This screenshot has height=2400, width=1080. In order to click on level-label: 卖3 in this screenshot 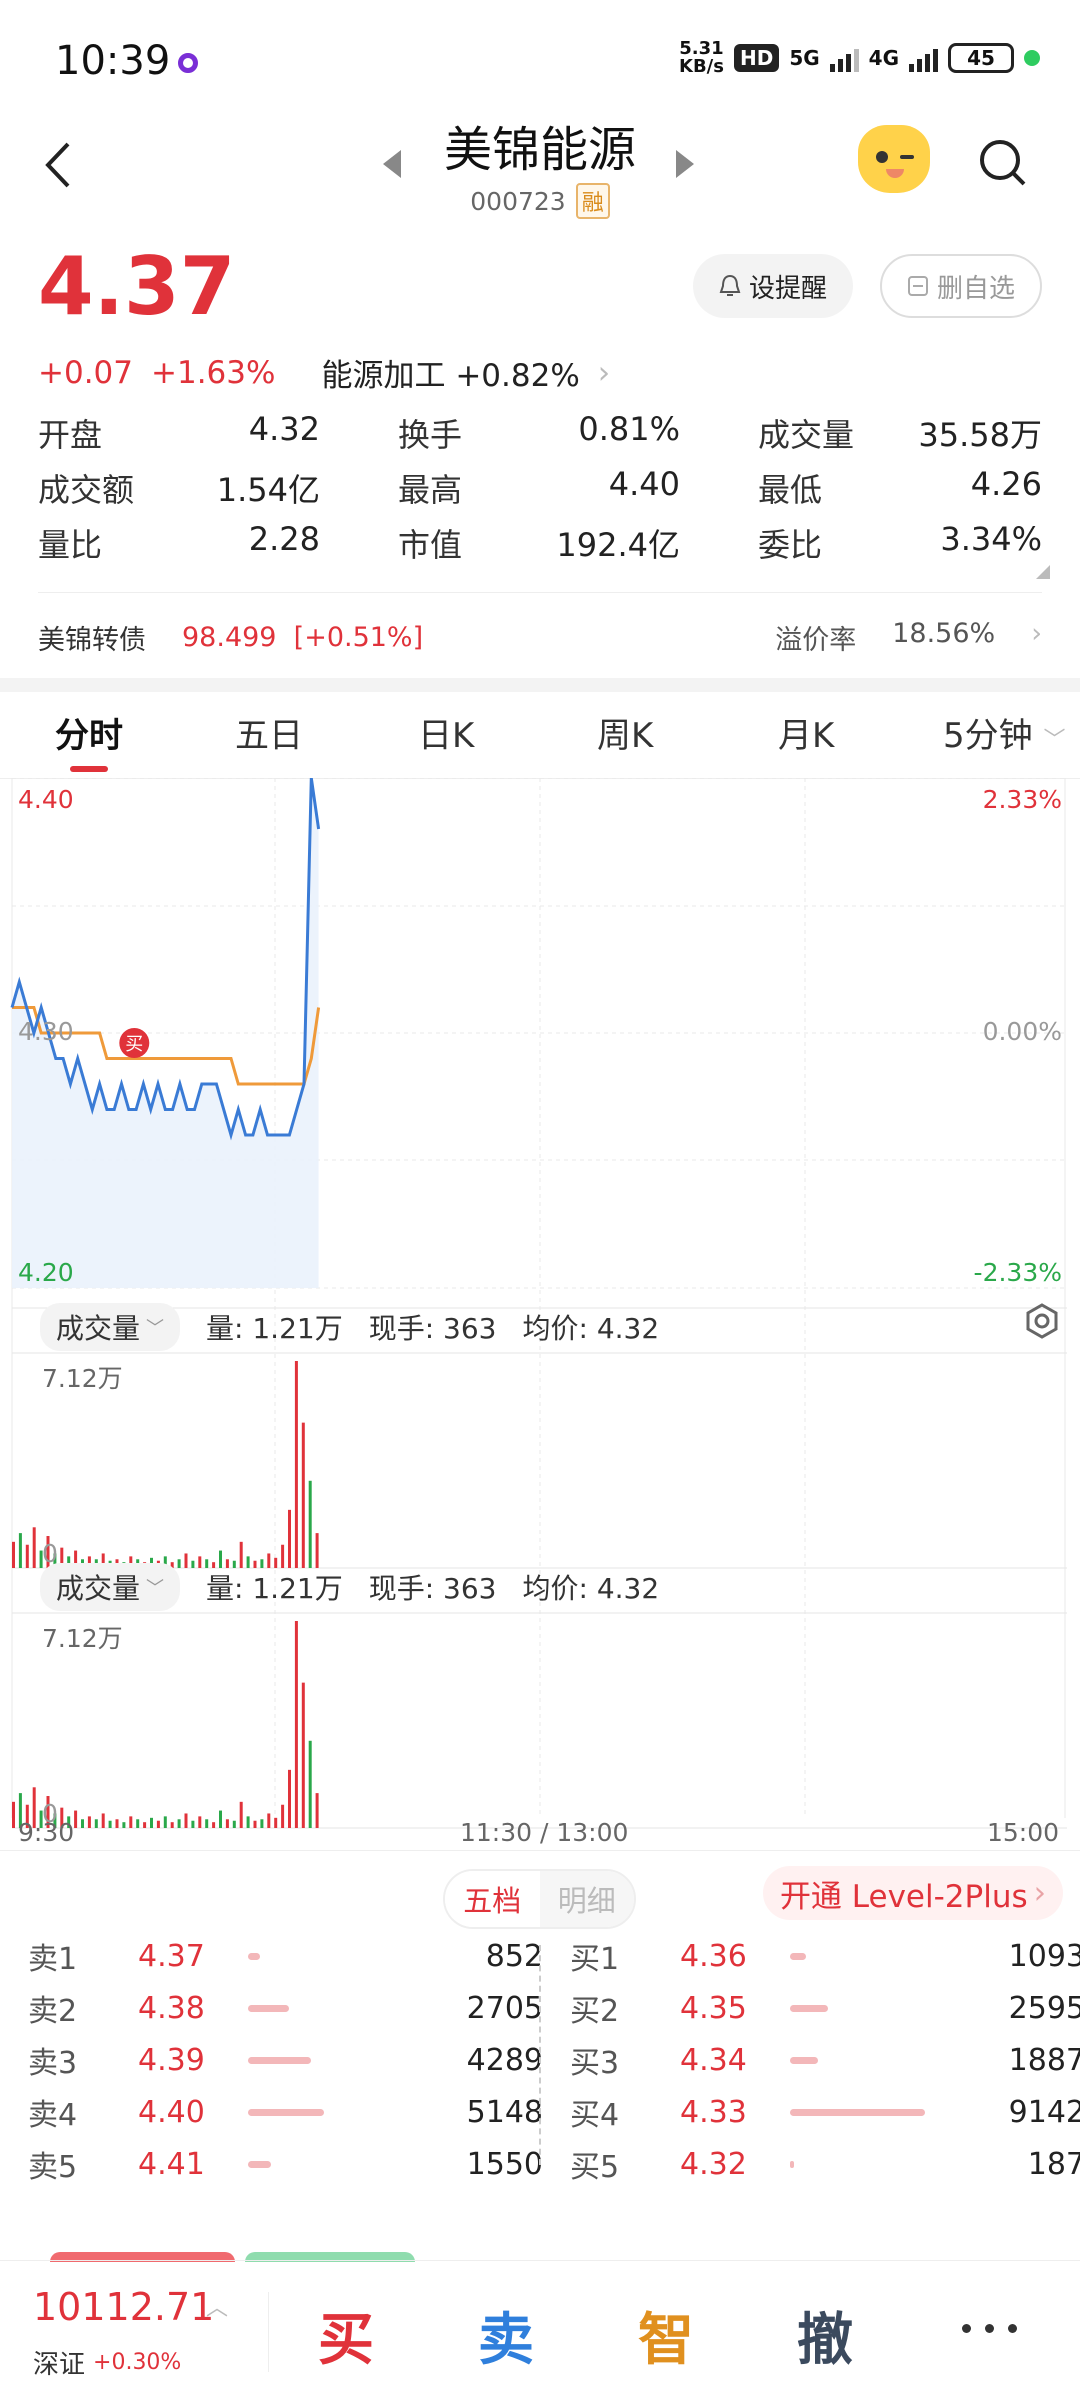, I will do `click(53, 2063)`.